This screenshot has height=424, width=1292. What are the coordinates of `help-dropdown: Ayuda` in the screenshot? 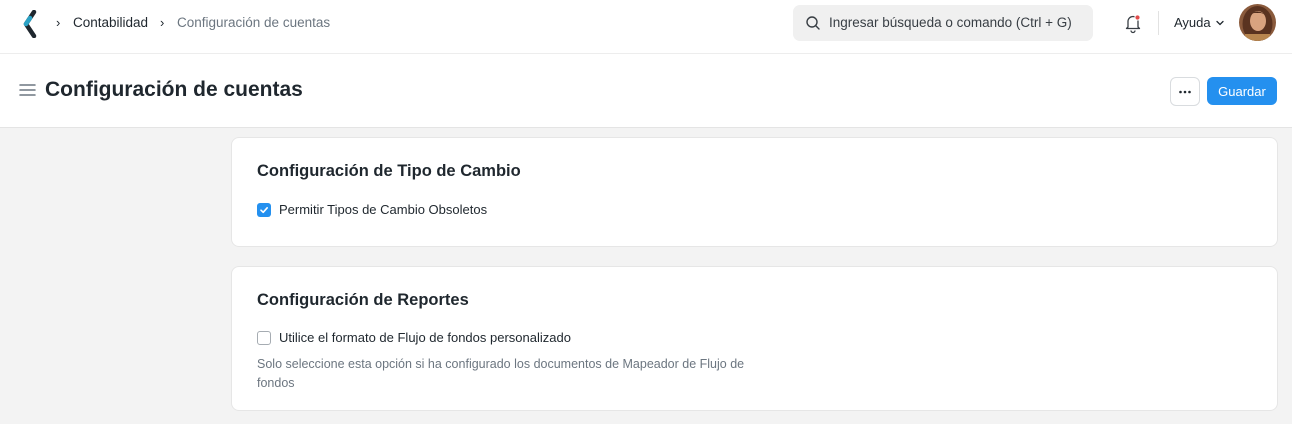 It's located at (1199, 22).